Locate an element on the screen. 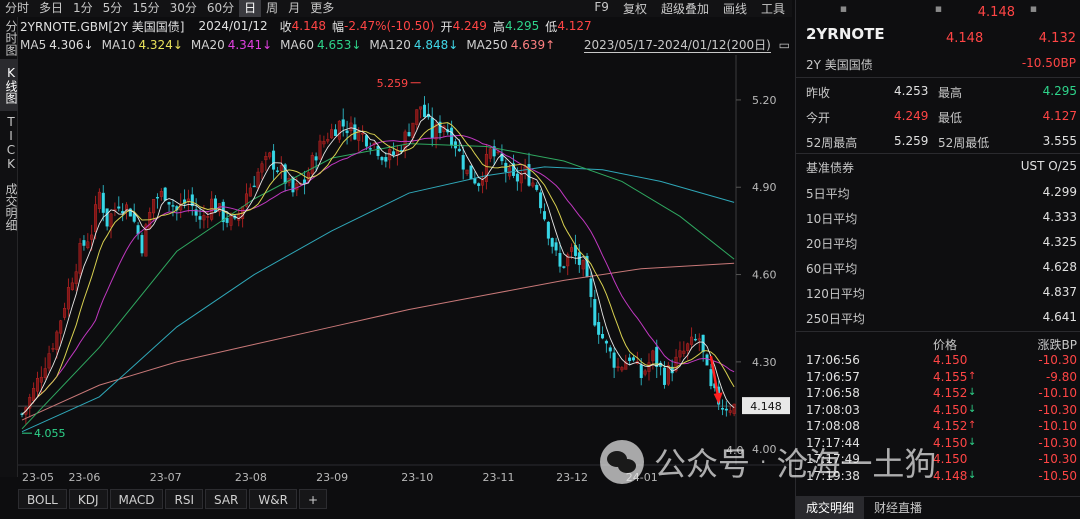 This screenshot has width=1080, height=519. tab-finance-live: 财经直播 is located at coordinates (898, 508).